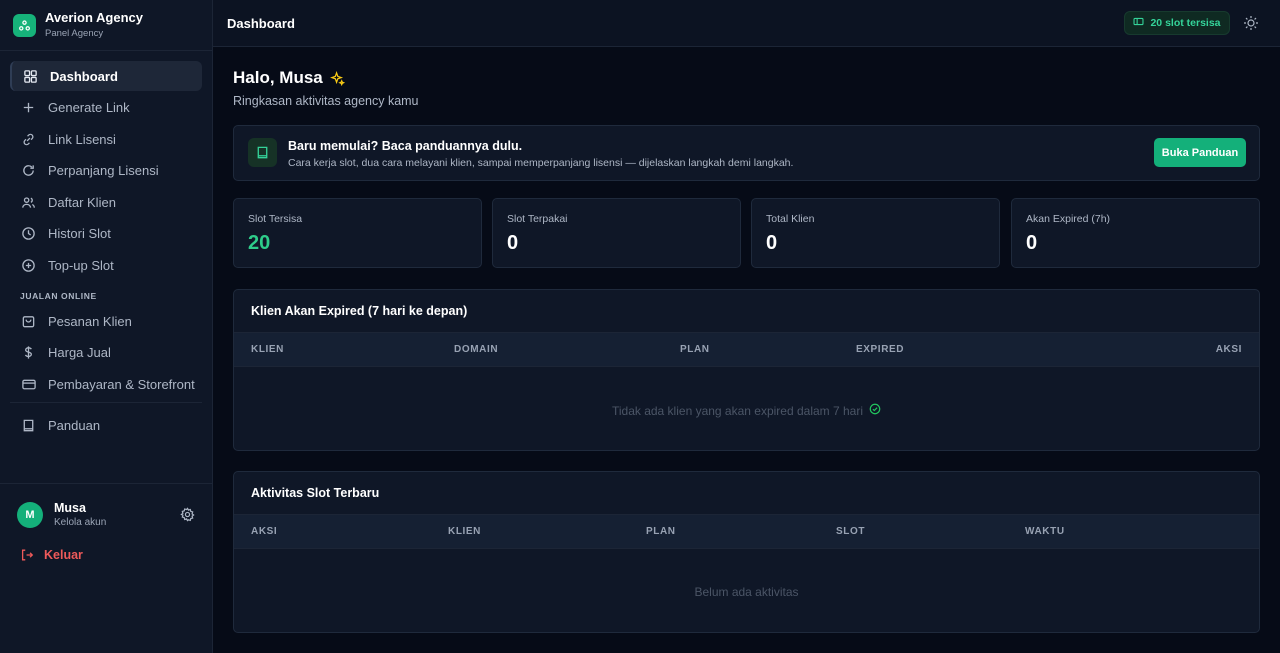 This screenshot has width=1280, height=653. What do you see at coordinates (28, 107) in the screenshot?
I see `plus-icon` at bounding box center [28, 107].